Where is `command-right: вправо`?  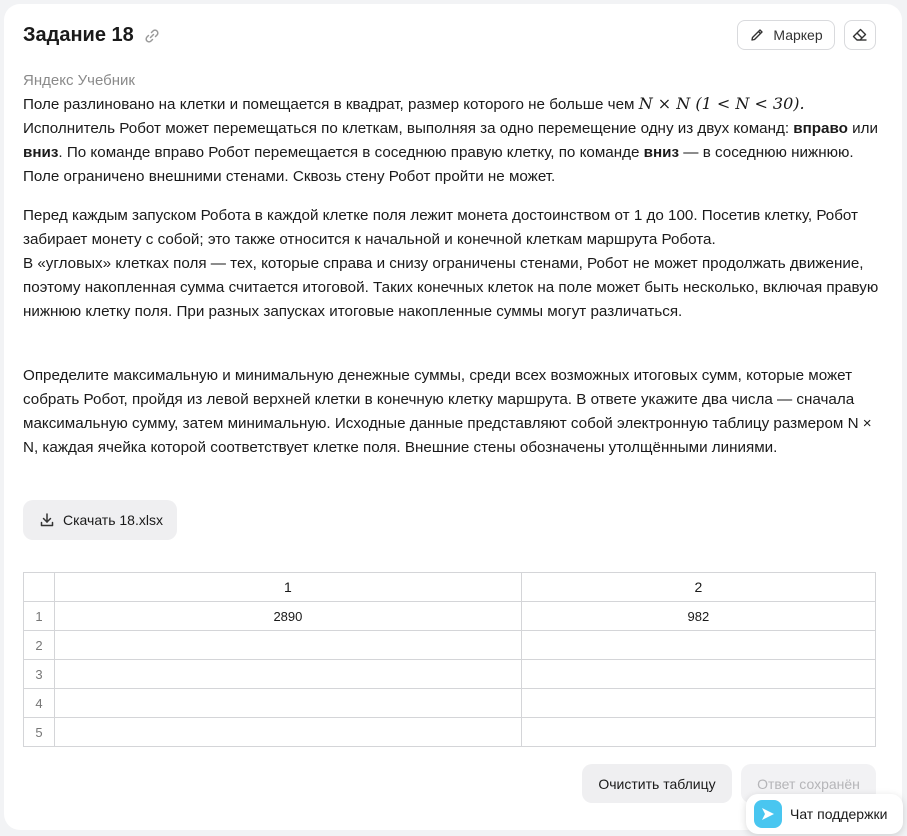 command-right: вправо is located at coordinates (820, 128).